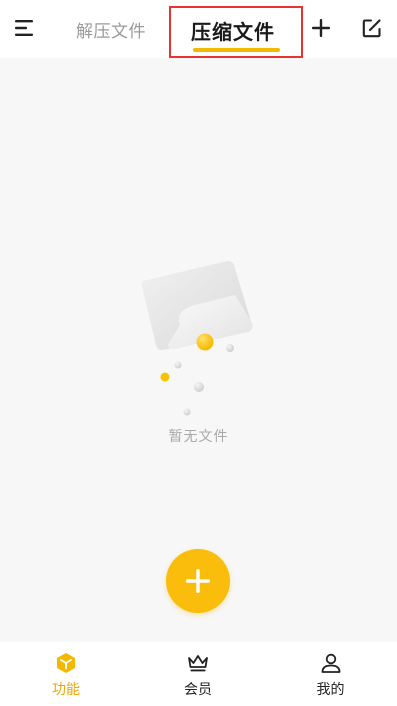 This screenshot has width=397, height=706. Describe the element at coordinates (111, 29) in the screenshot. I see `tab-unzip: 解压文件` at that location.